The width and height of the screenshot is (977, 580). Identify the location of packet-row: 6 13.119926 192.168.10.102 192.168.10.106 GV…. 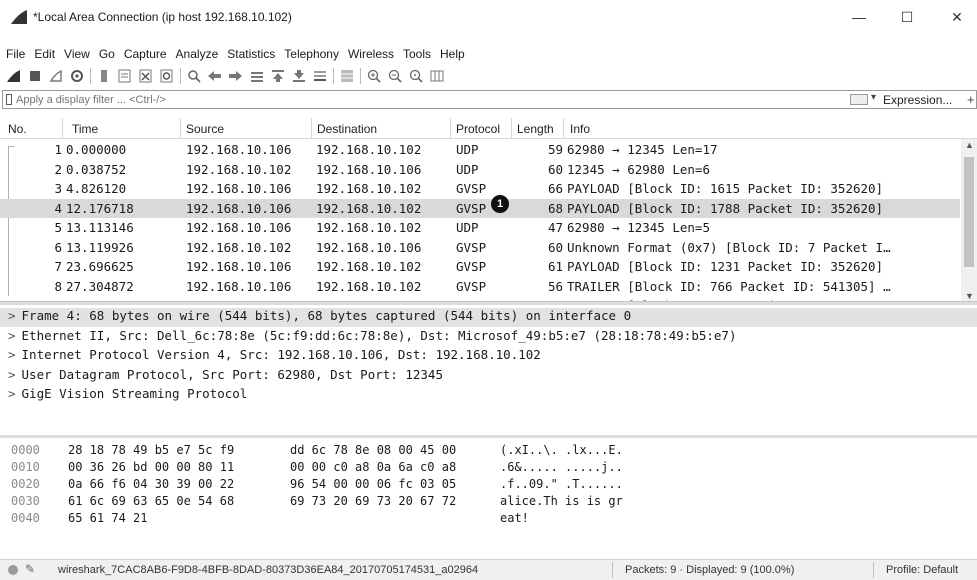
(480, 247).